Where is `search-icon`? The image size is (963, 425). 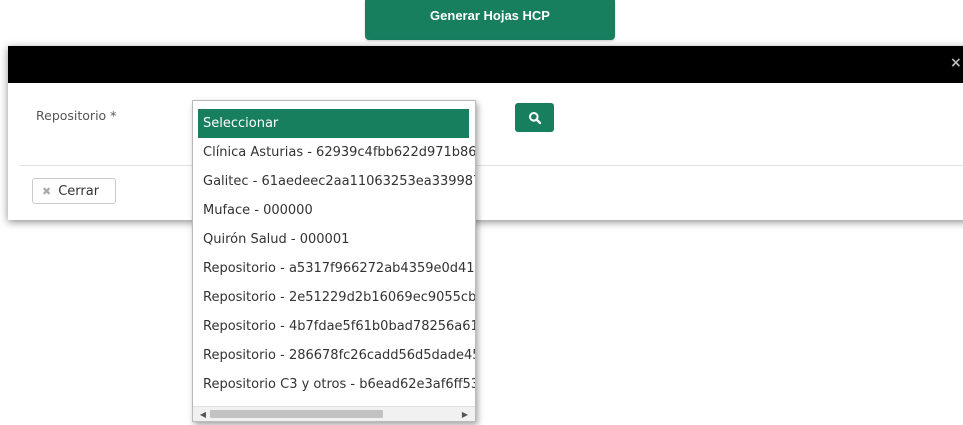 search-icon is located at coordinates (534, 117).